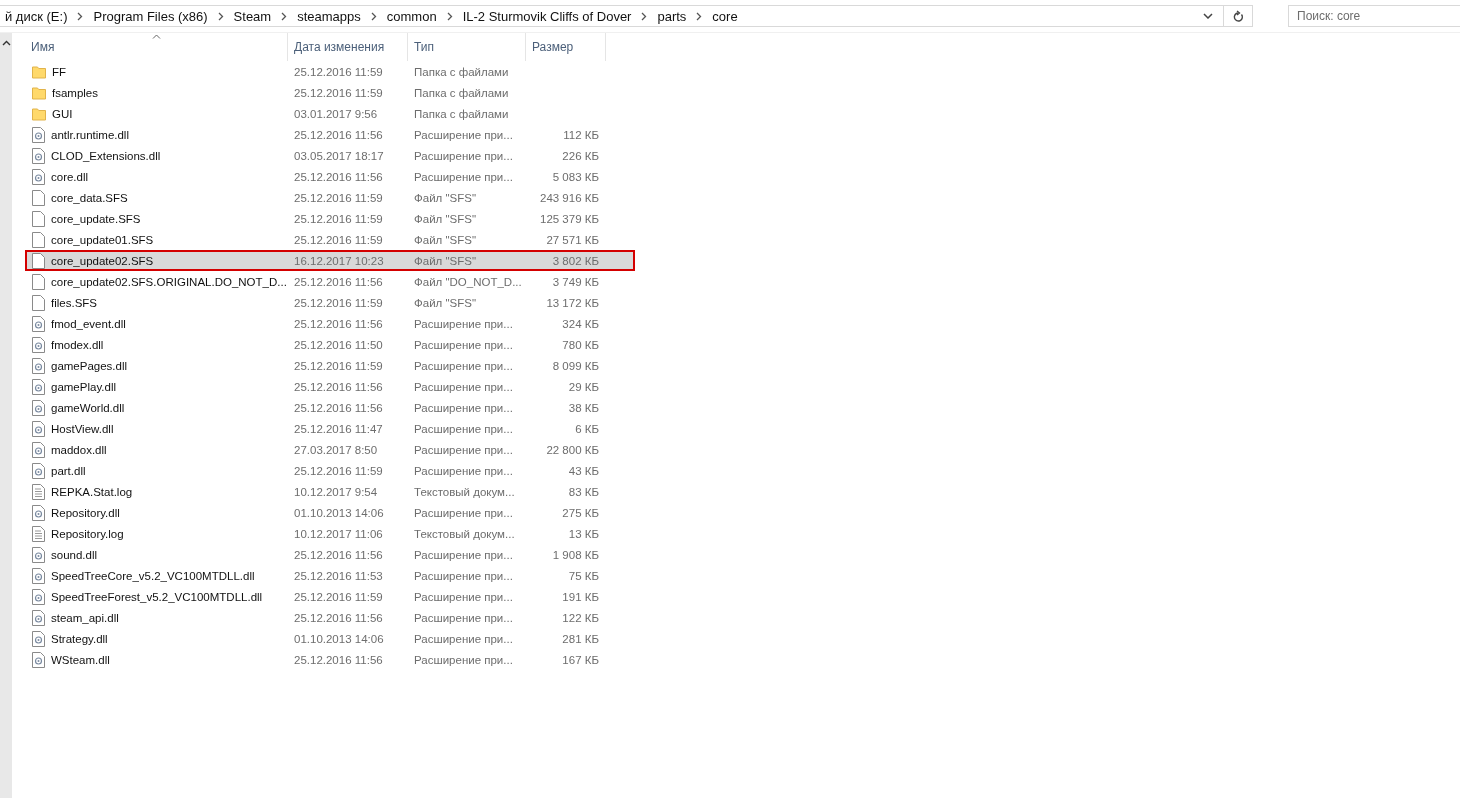 The height and width of the screenshot is (798, 1460). What do you see at coordinates (82, 428) in the screenshot?
I see `file-name: HostView.dll` at bounding box center [82, 428].